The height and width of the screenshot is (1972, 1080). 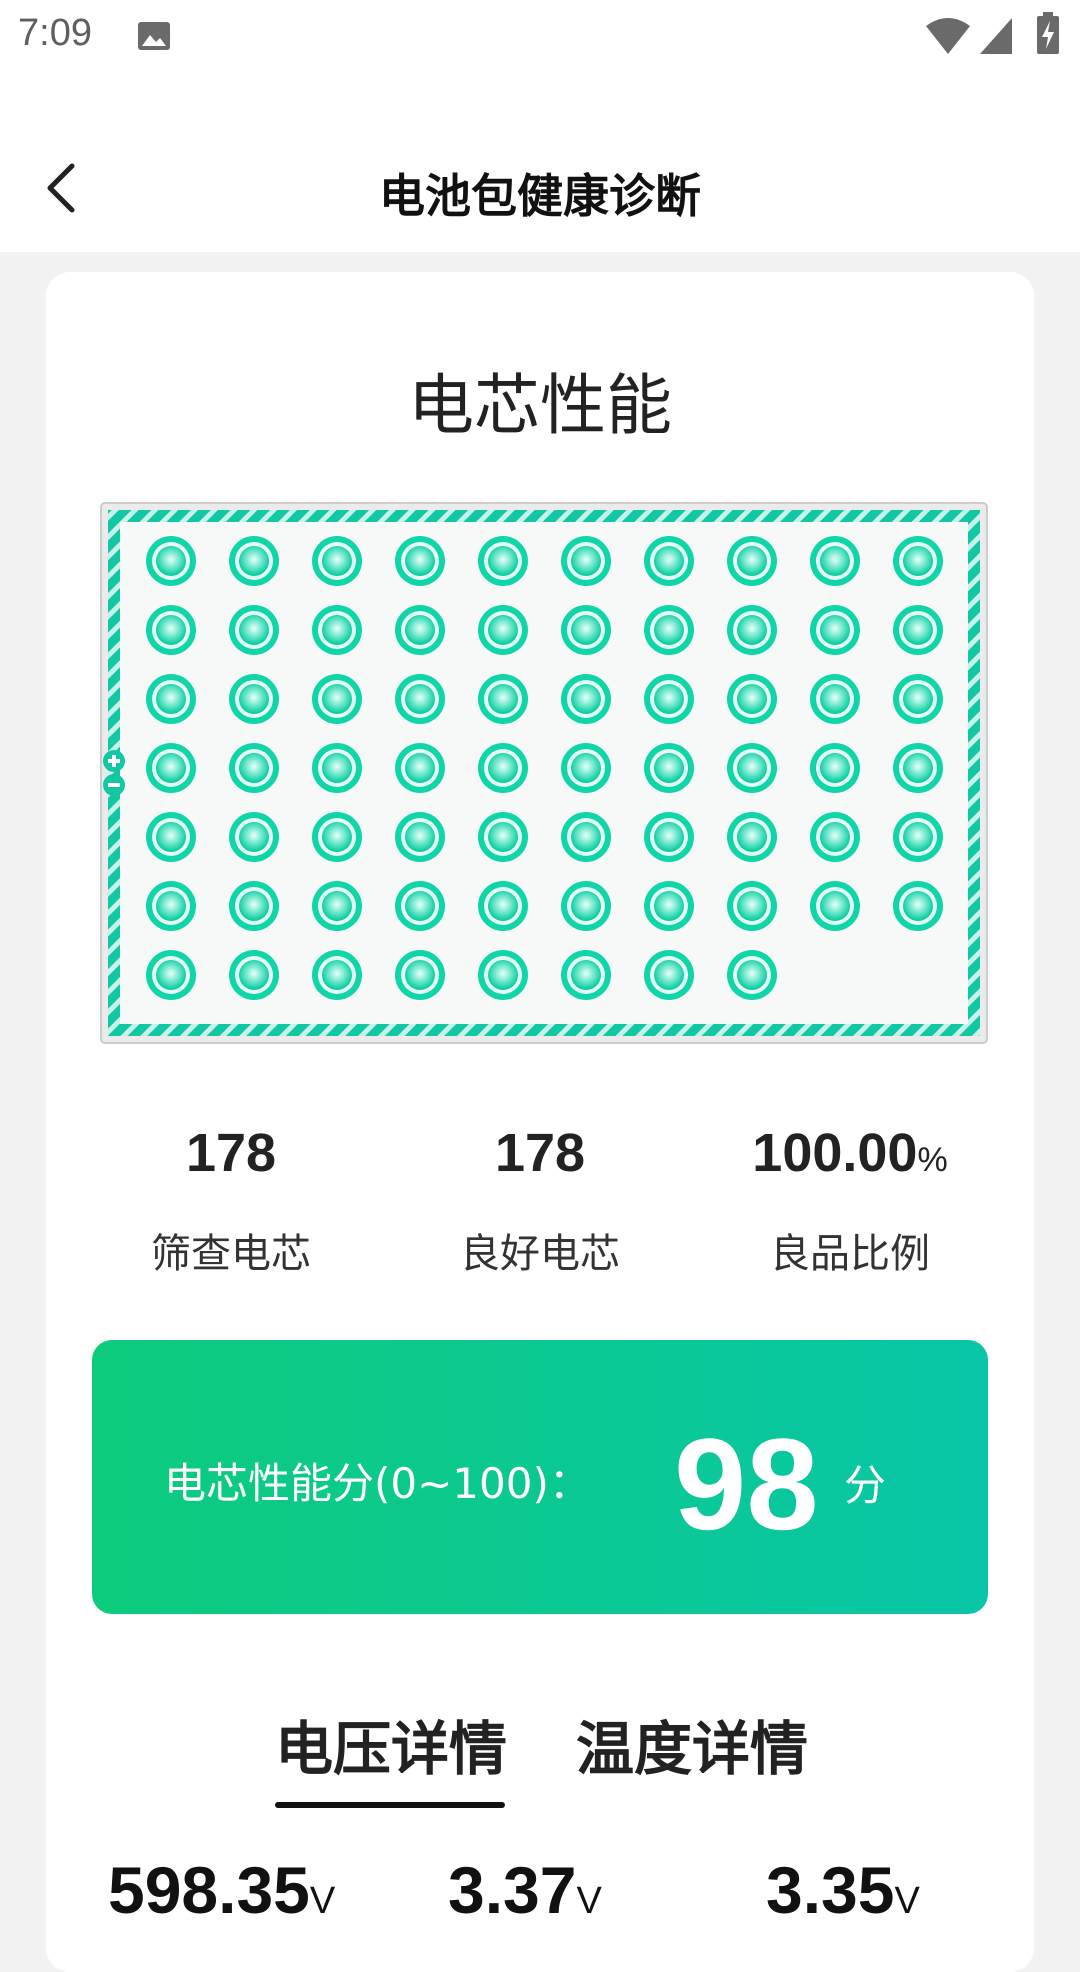 What do you see at coordinates (948, 36) in the screenshot?
I see `wifi-icon` at bounding box center [948, 36].